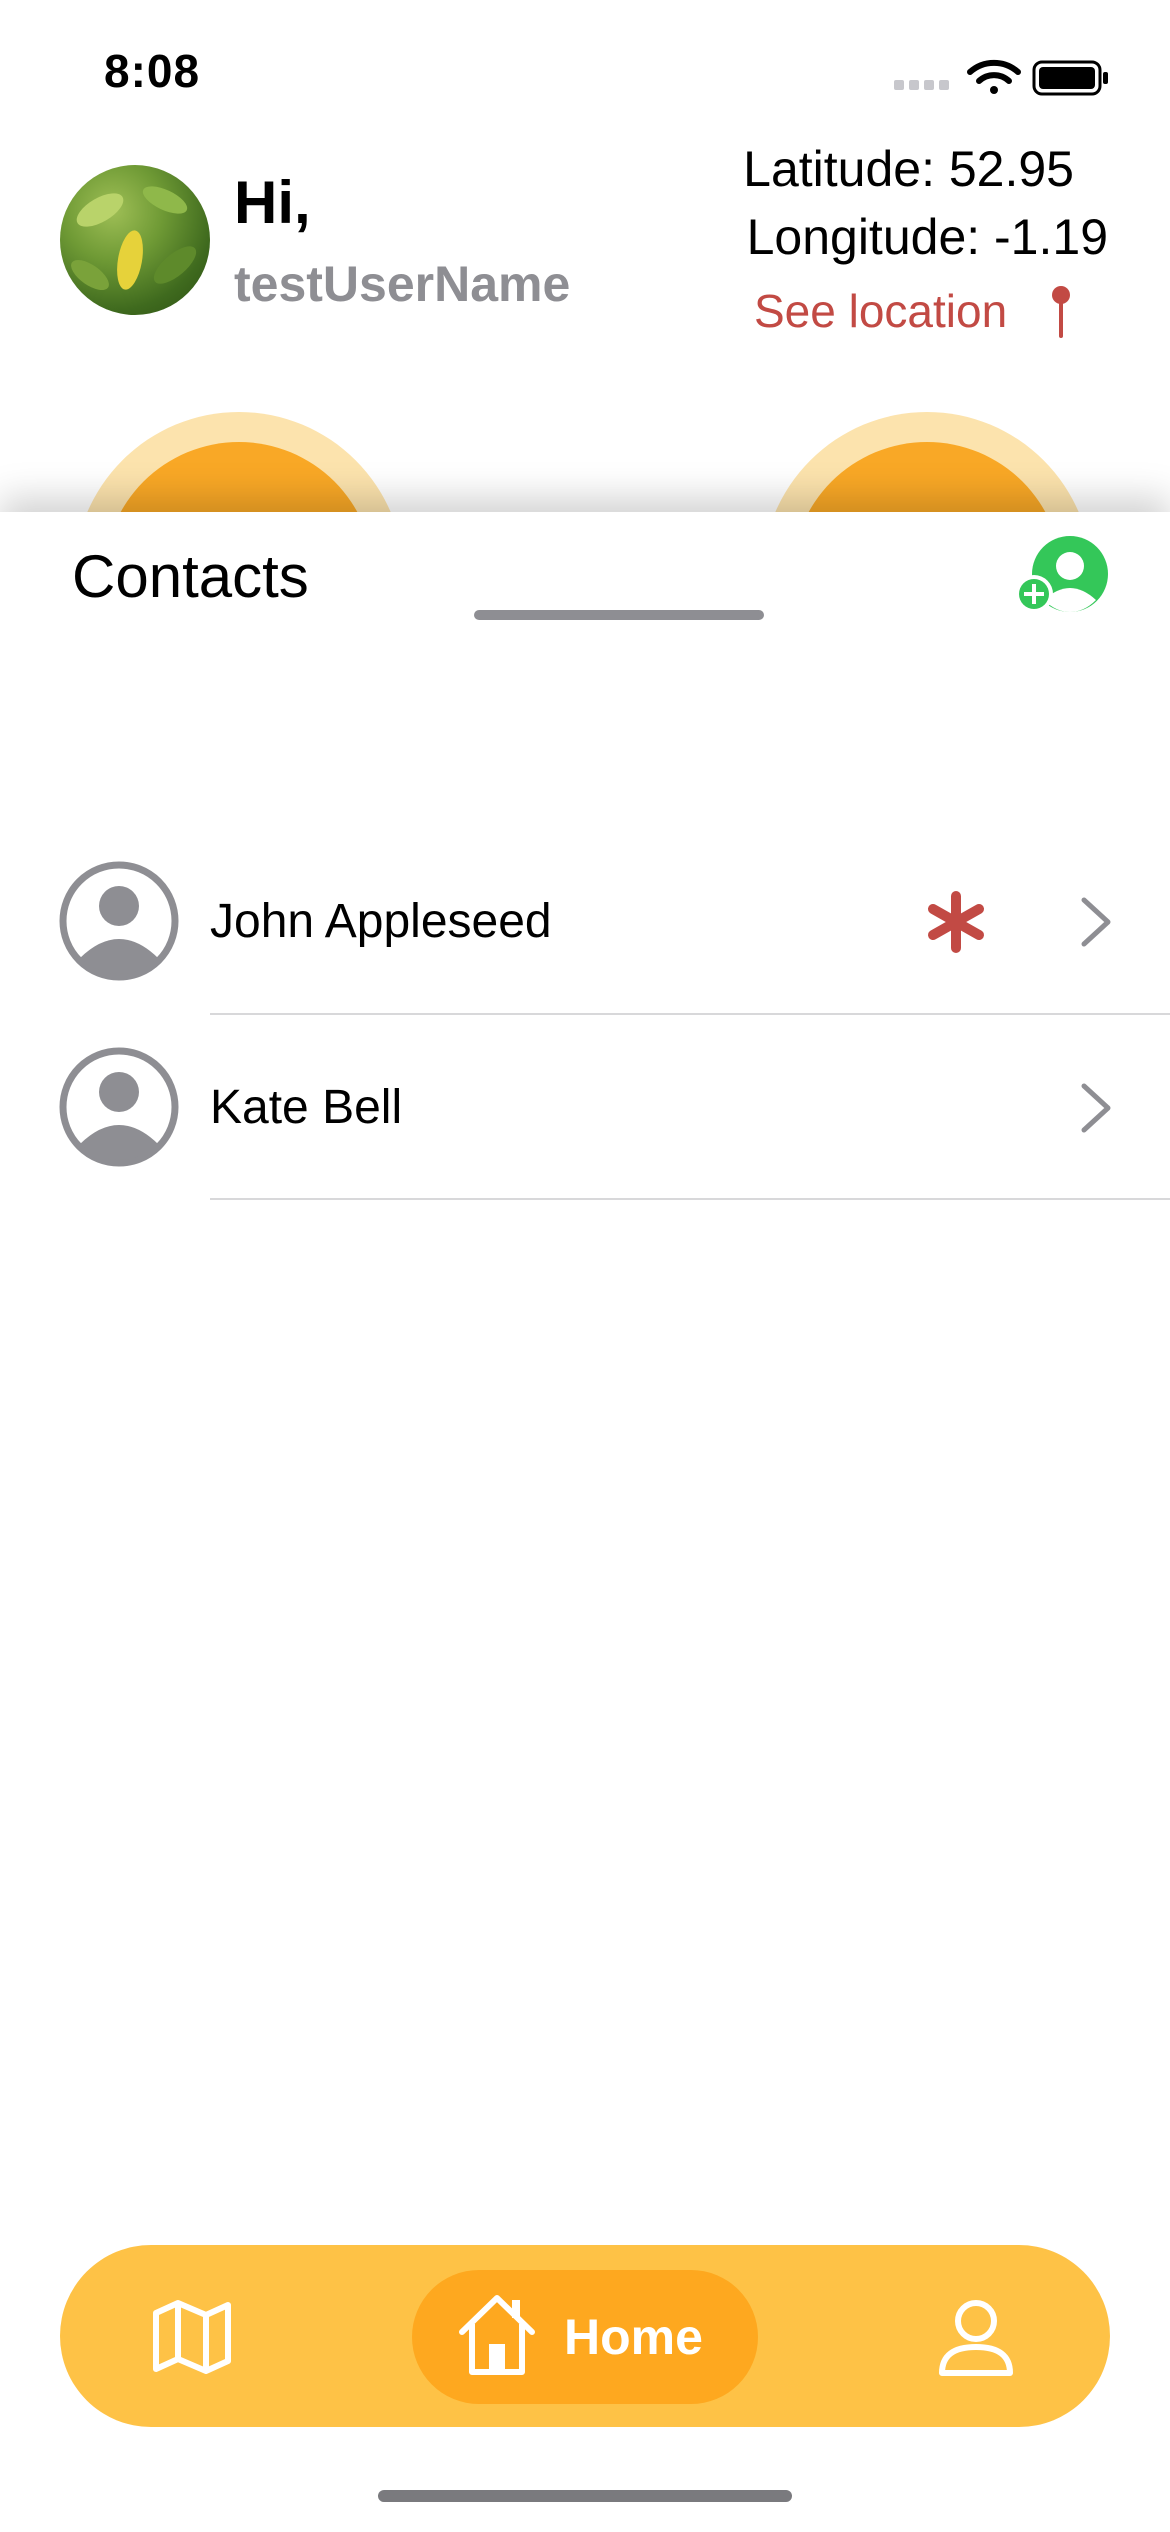 The width and height of the screenshot is (1170, 2532). Describe the element at coordinates (152, 71) in the screenshot. I see `status-time: 8:08` at that location.